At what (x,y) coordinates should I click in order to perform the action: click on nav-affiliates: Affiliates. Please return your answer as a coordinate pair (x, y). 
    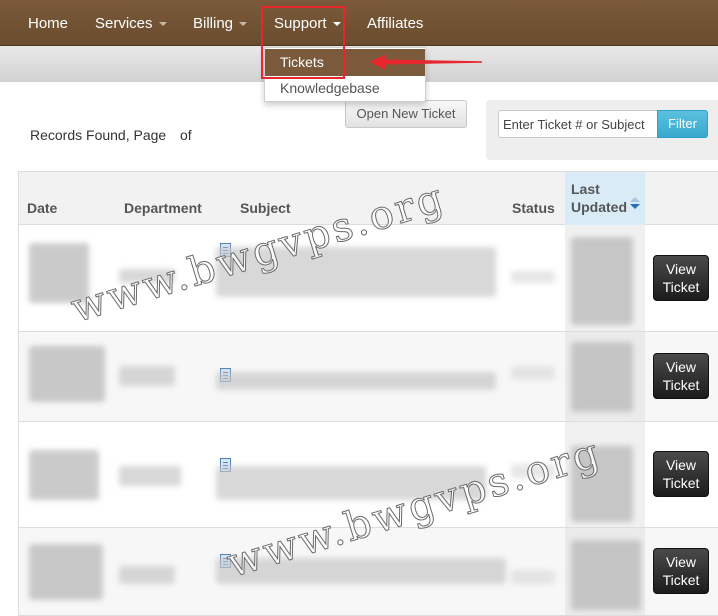
    Looking at the image, I should click on (395, 23).